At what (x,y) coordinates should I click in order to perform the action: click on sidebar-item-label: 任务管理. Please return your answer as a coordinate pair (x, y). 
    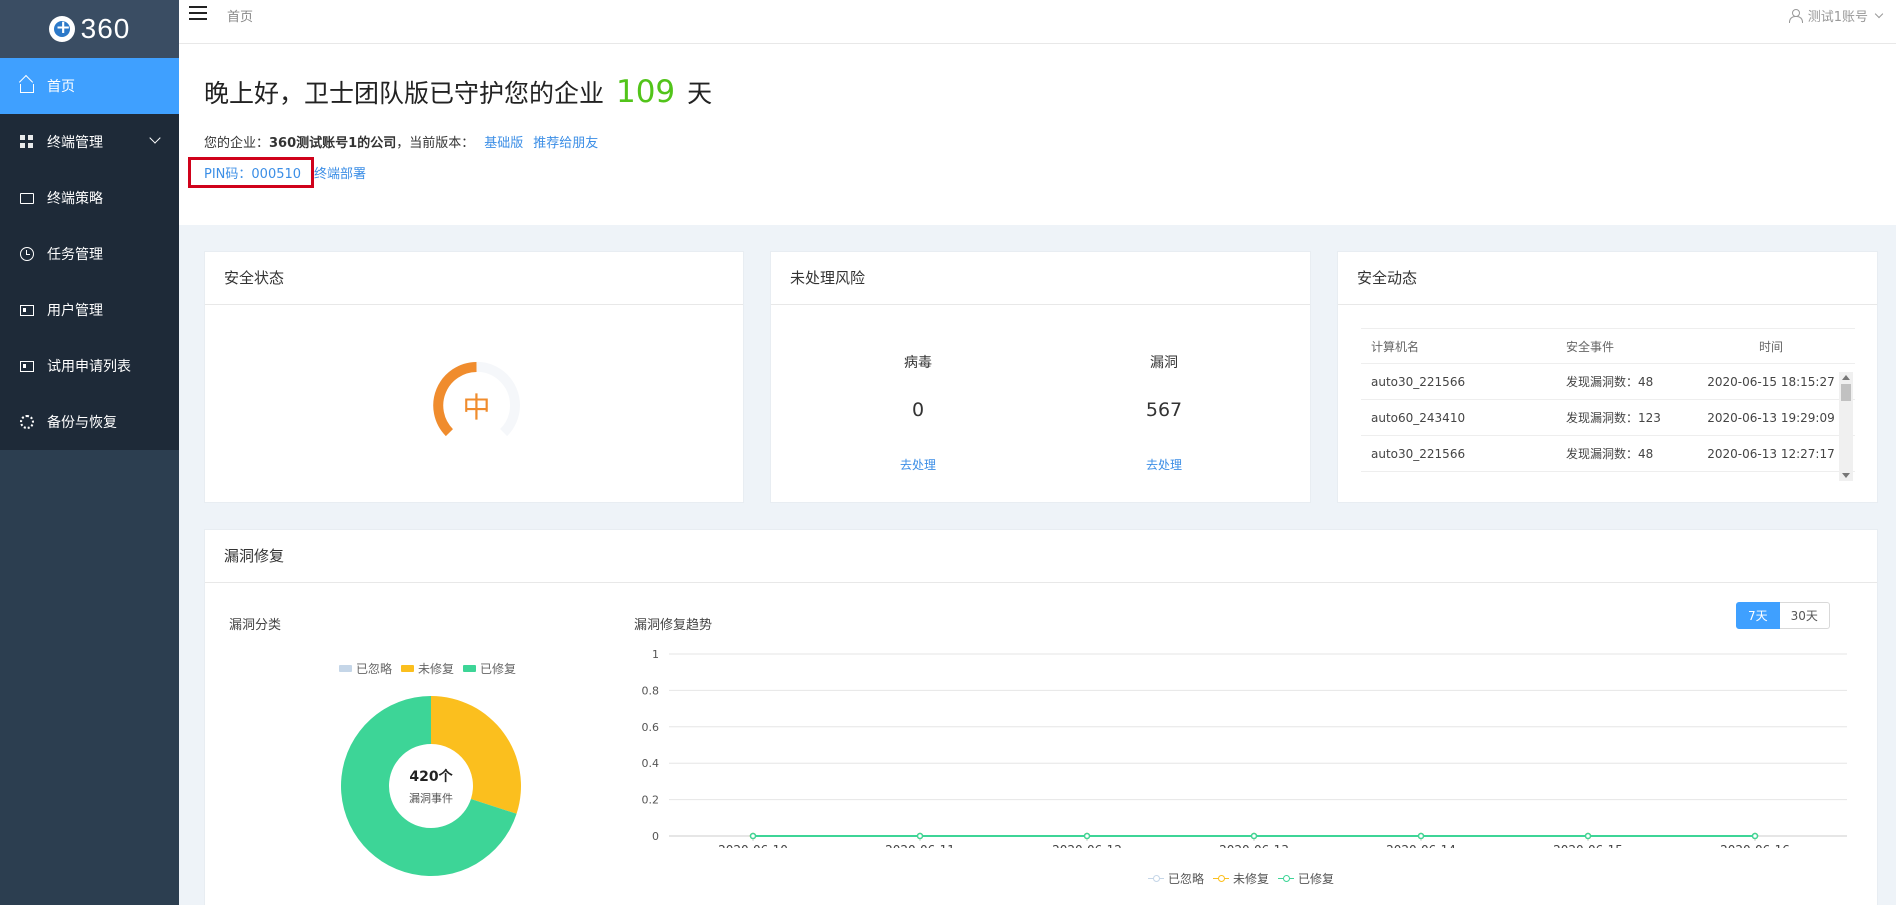
    Looking at the image, I should click on (75, 255).